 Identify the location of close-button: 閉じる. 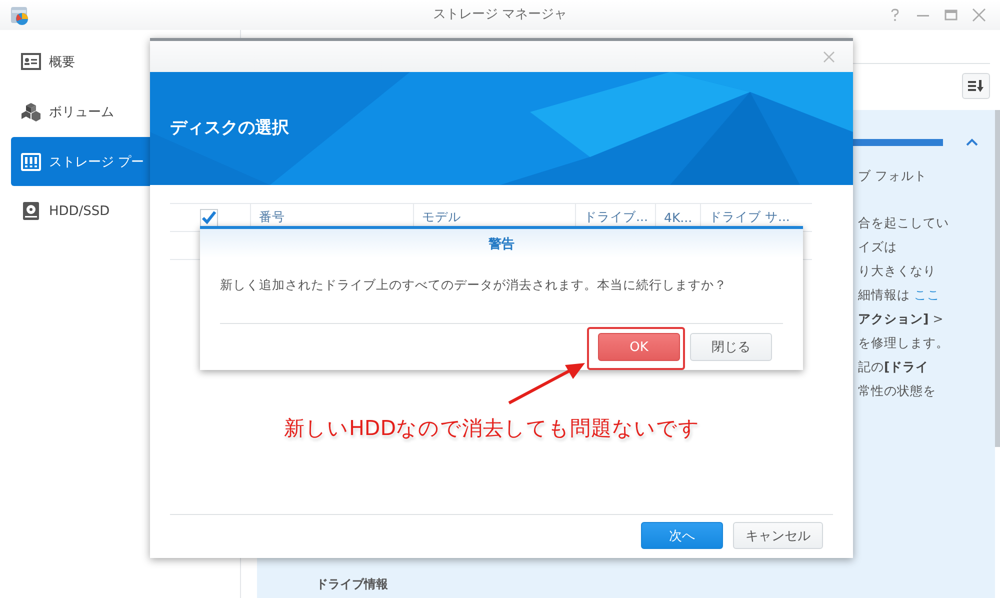
(731, 347).